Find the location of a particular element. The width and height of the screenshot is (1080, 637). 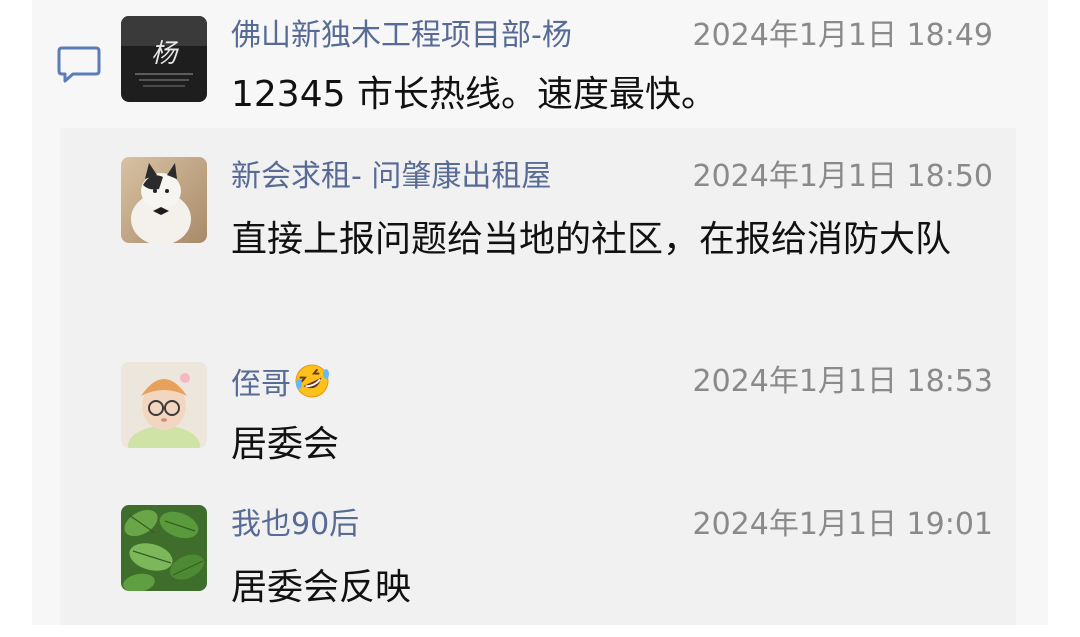

comment-time: 2024年1月1日 18:53 is located at coordinates (842, 381).